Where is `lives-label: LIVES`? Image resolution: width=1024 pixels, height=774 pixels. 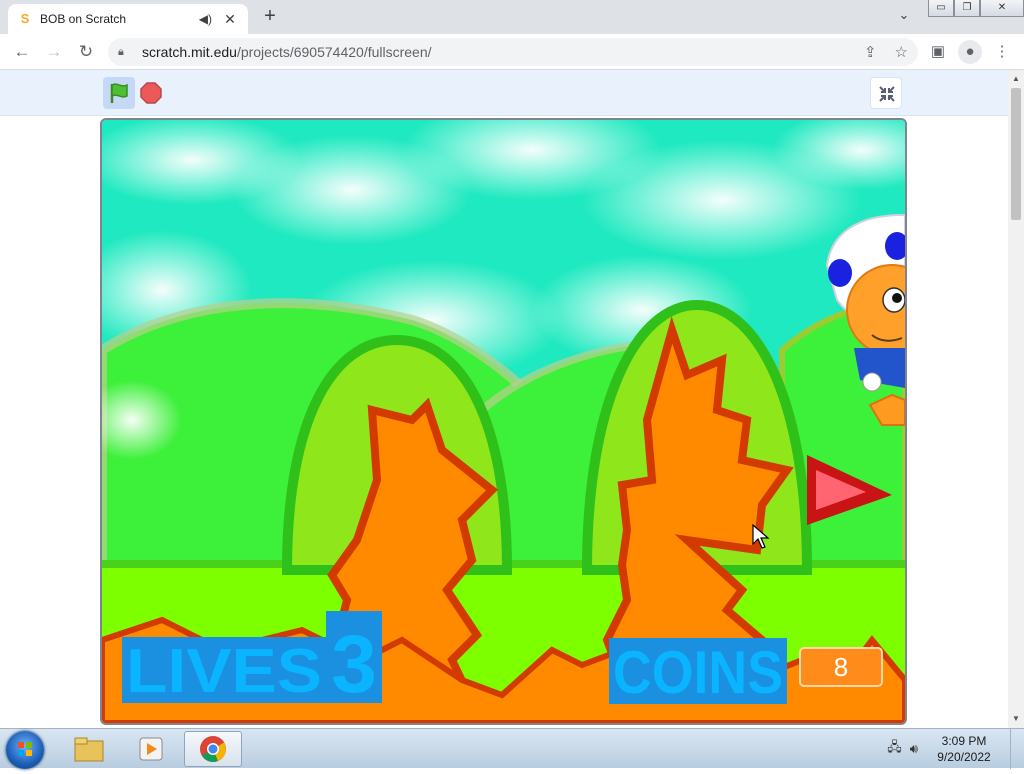 lives-label: LIVES is located at coordinates (224, 671).